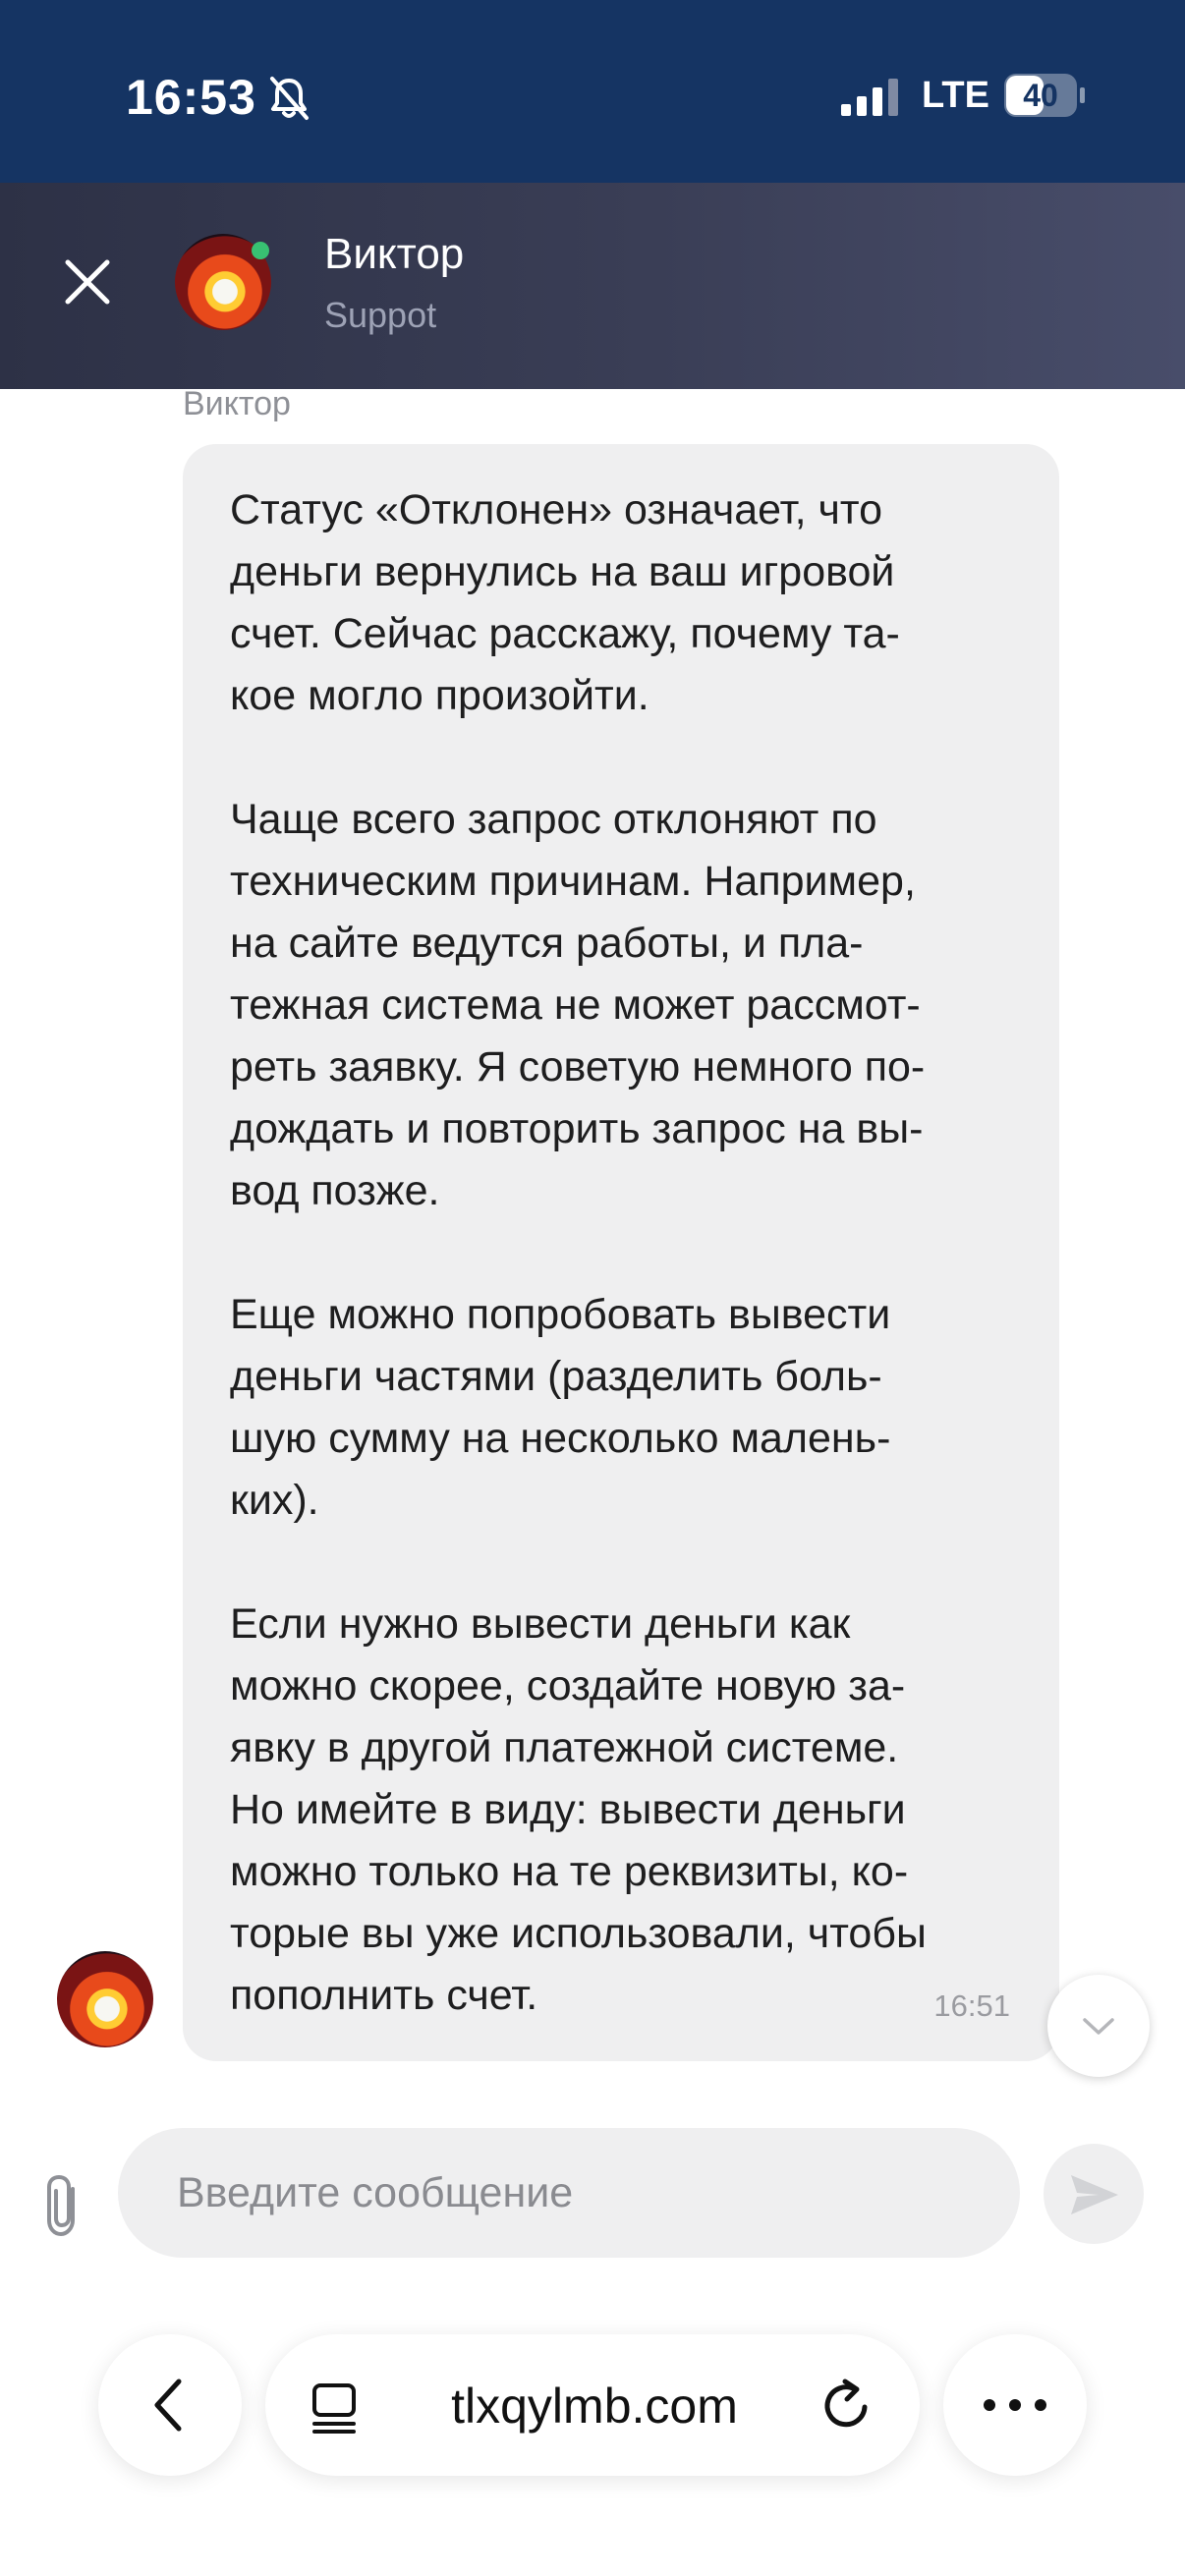 This screenshot has width=1185, height=2576. Describe the element at coordinates (105, 1999) in the screenshot. I see `message-avatar` at that location.